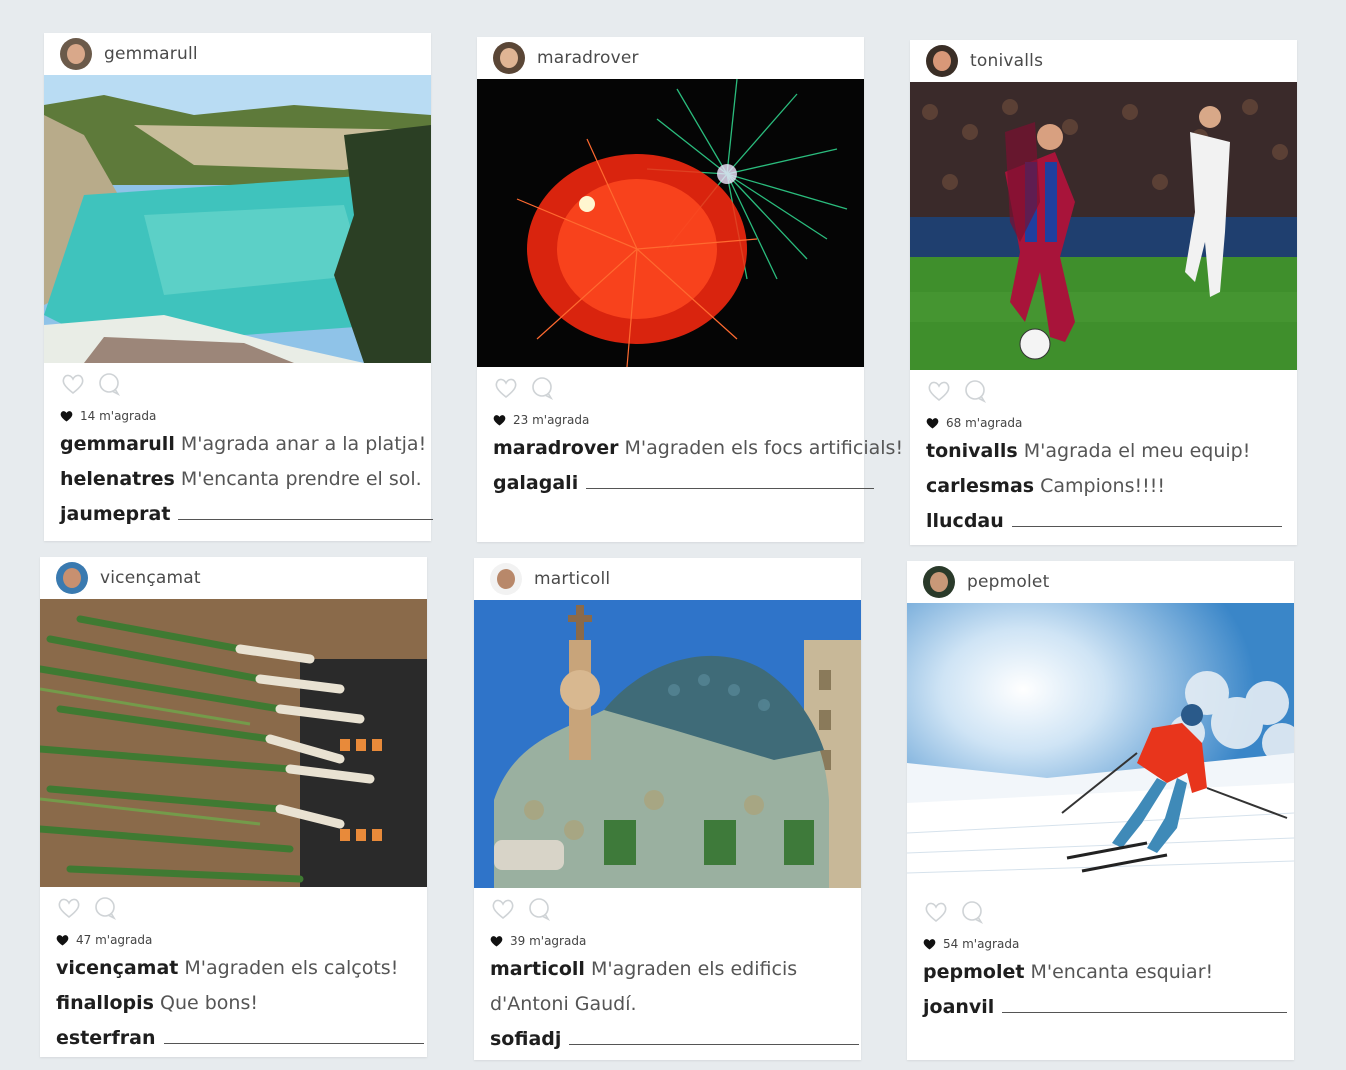 The image size is (1346, 1070). What do you see at coordinates (117, 479) in the screenshot?
I see `comment-user: helenatres` at bounding box center [117, 479].